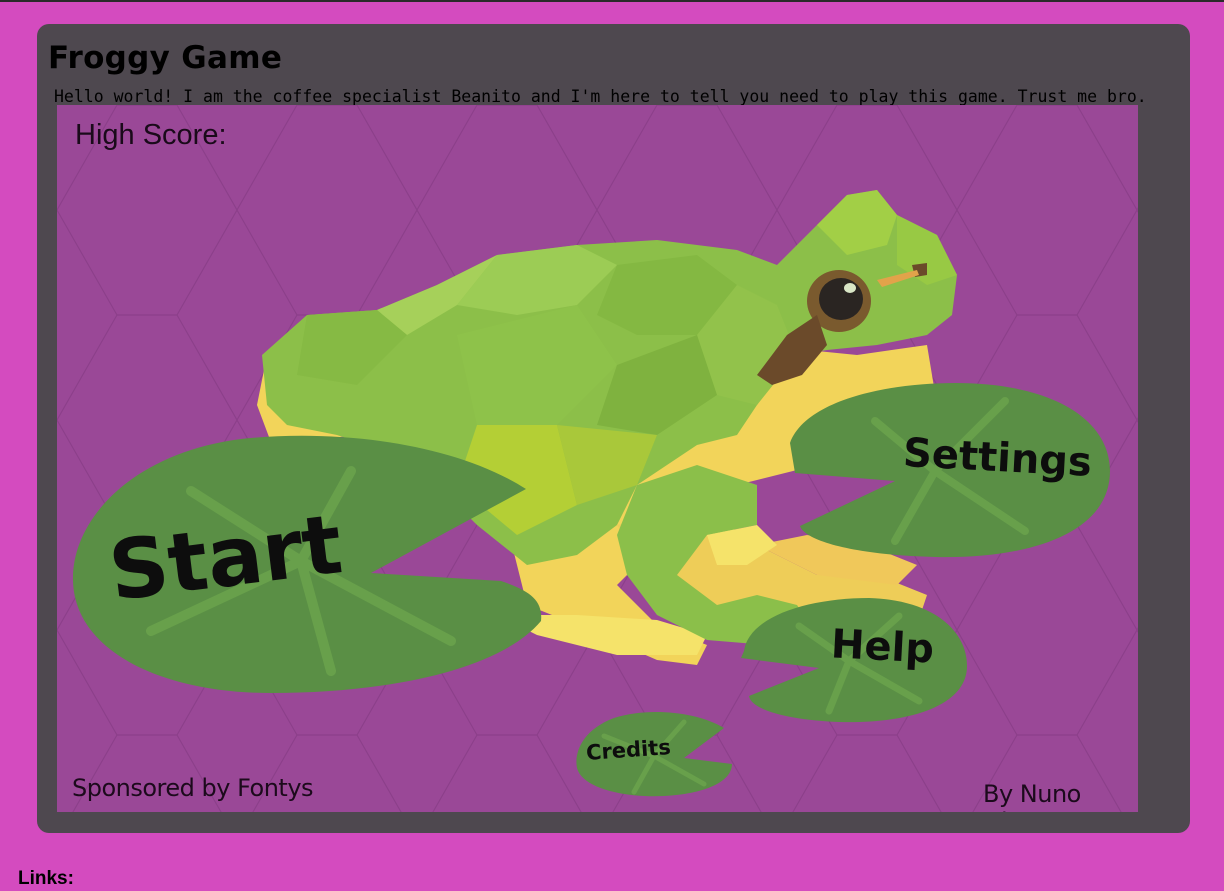 This screenshot has height=891, width=1224. I want to click on top-border, so click(612, 1).